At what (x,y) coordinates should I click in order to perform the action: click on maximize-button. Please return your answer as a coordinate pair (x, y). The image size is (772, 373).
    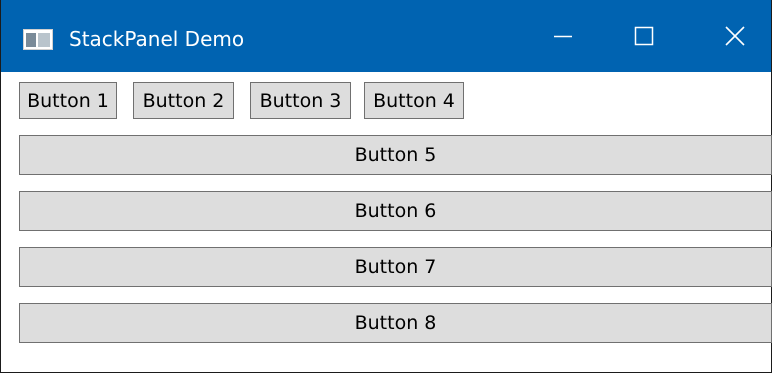
    Looking at the image, I should click on (644, 36).